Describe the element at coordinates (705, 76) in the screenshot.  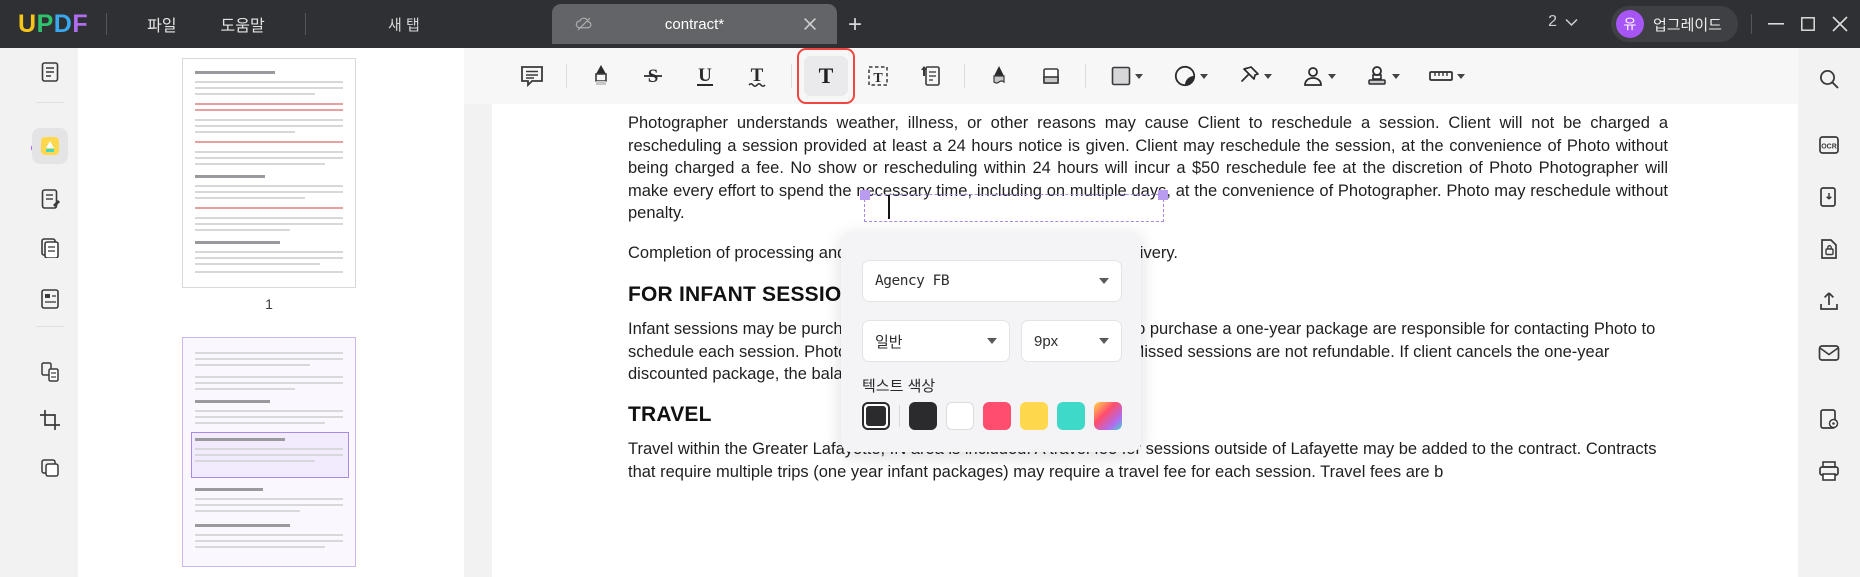
I see `underline-tool: U` at that location.